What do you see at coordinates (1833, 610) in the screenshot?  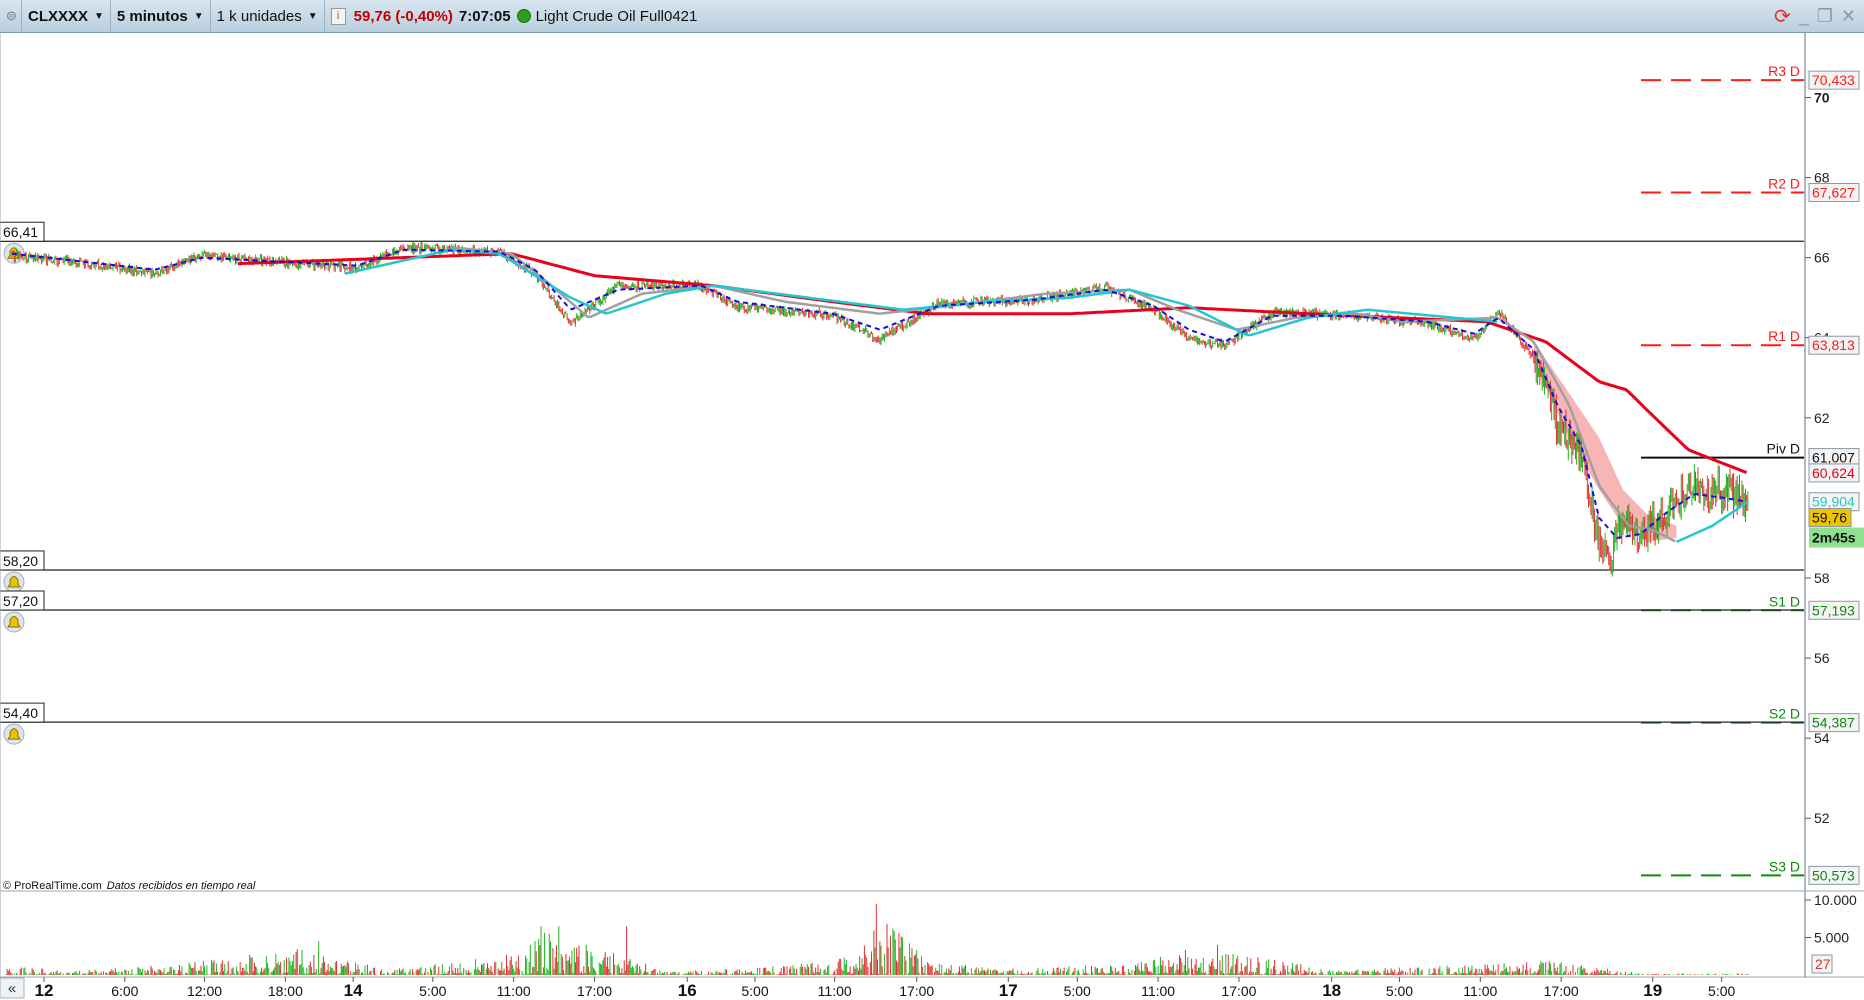 I see `pivot-value-label: 57,193` at bounding box center [1833, 610].